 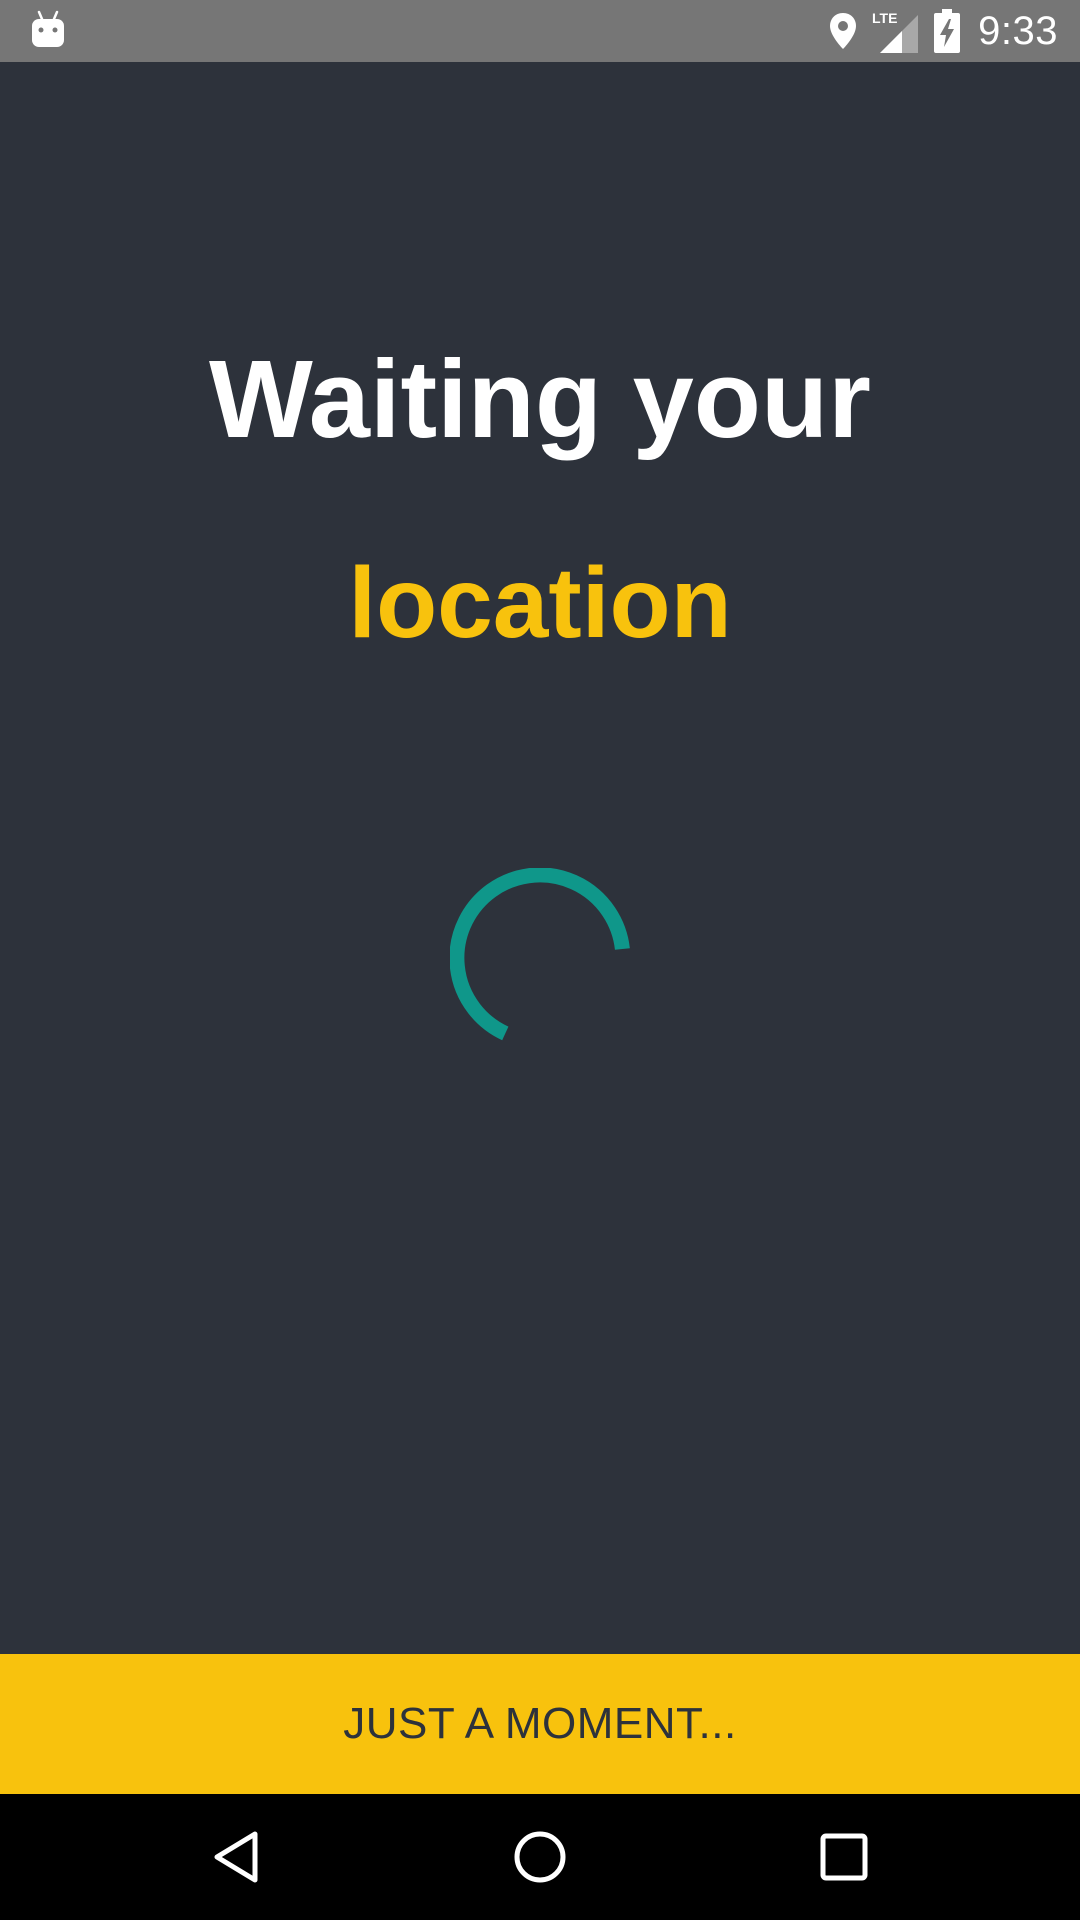 What do you see at coordinates (540, 31) in the screenshot?
I see `status-bar: LTE 9:33` at bounding box center [540, 31].